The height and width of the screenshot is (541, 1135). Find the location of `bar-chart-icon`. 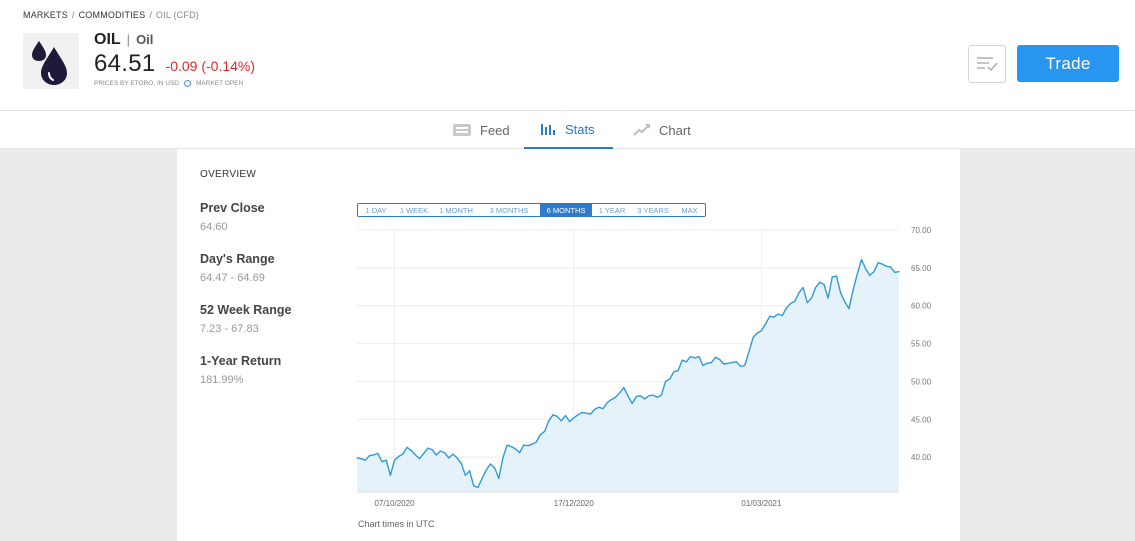

bar-chart-icon is located at coordinates (548, 129).